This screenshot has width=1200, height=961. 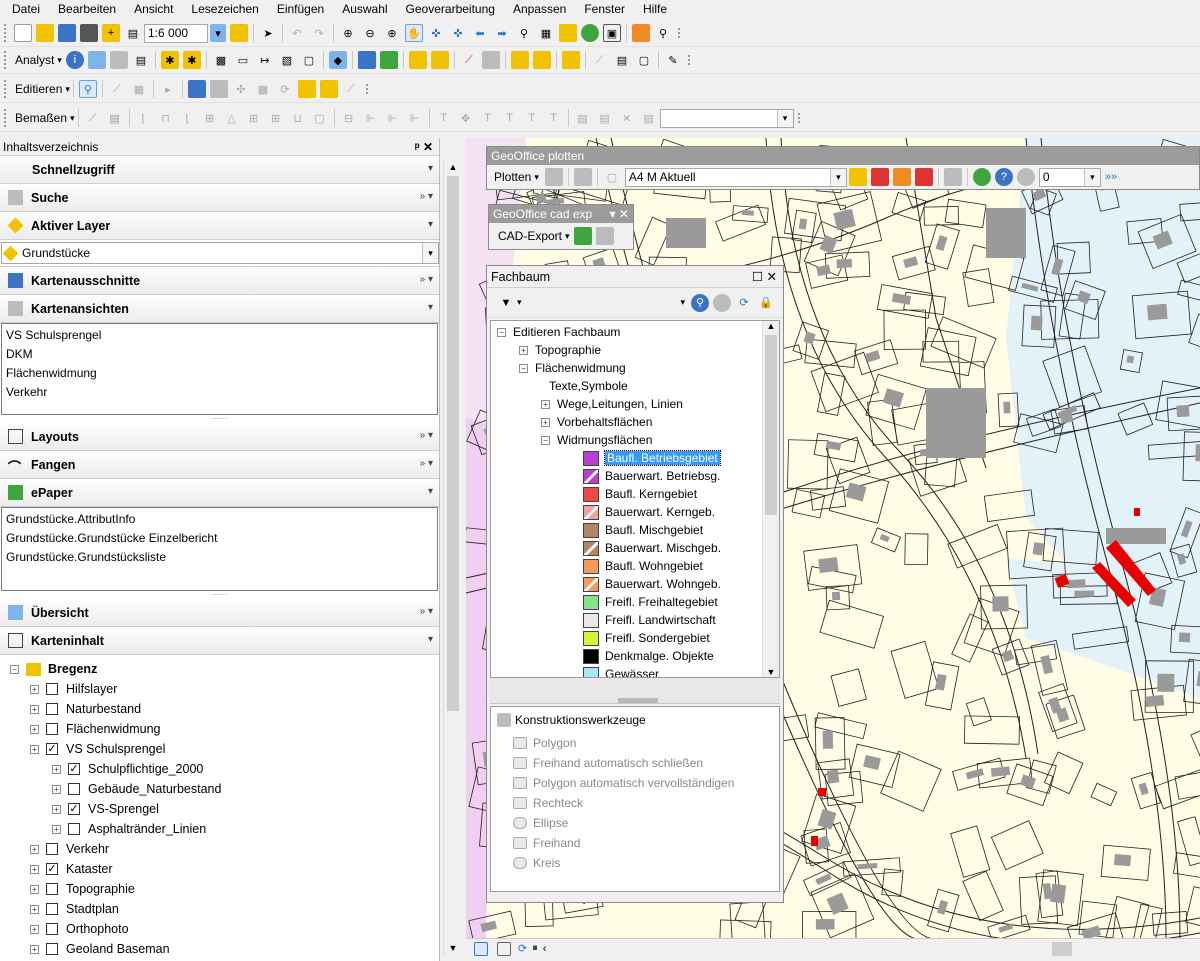 I want to click on info-icon: i, so click(x=74, y=60).